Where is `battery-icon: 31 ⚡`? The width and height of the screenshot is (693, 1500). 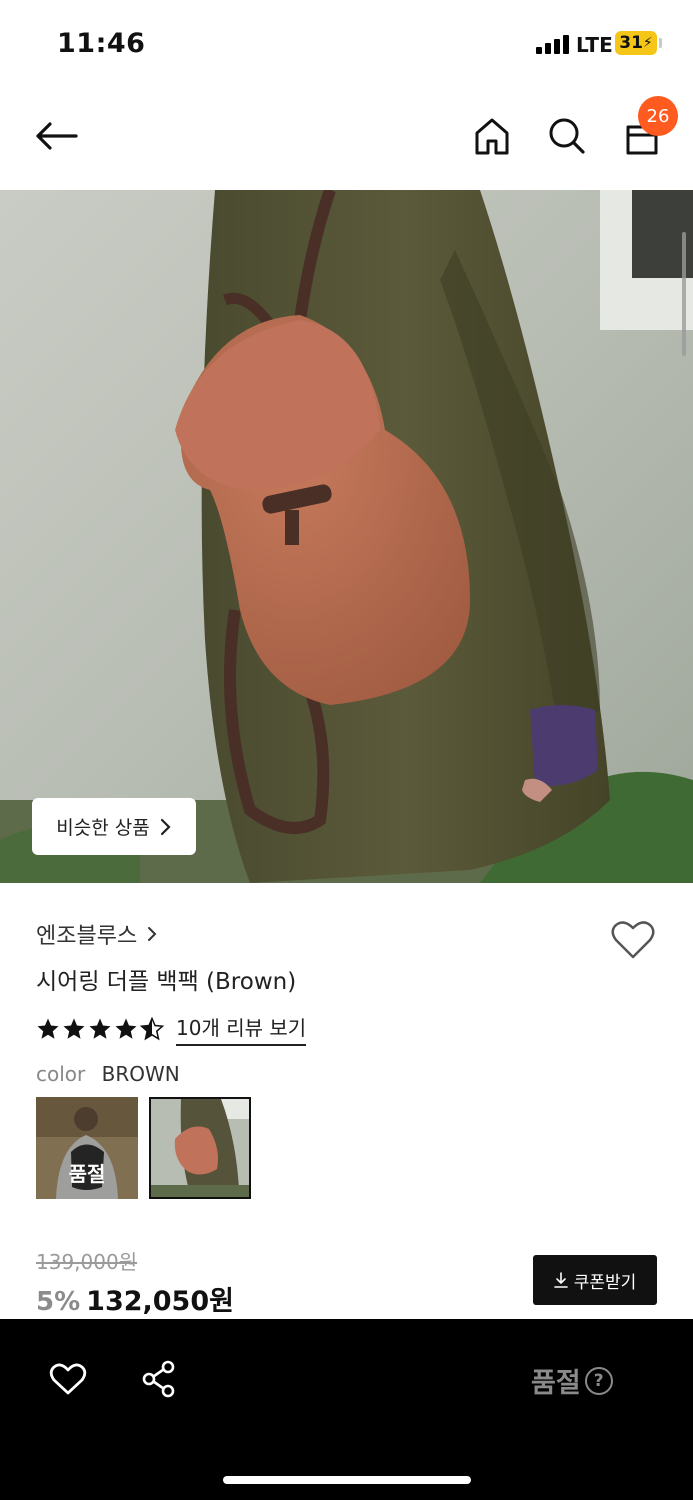 battery-icon: 31 ⚡ is located at coordinates (636, 43).